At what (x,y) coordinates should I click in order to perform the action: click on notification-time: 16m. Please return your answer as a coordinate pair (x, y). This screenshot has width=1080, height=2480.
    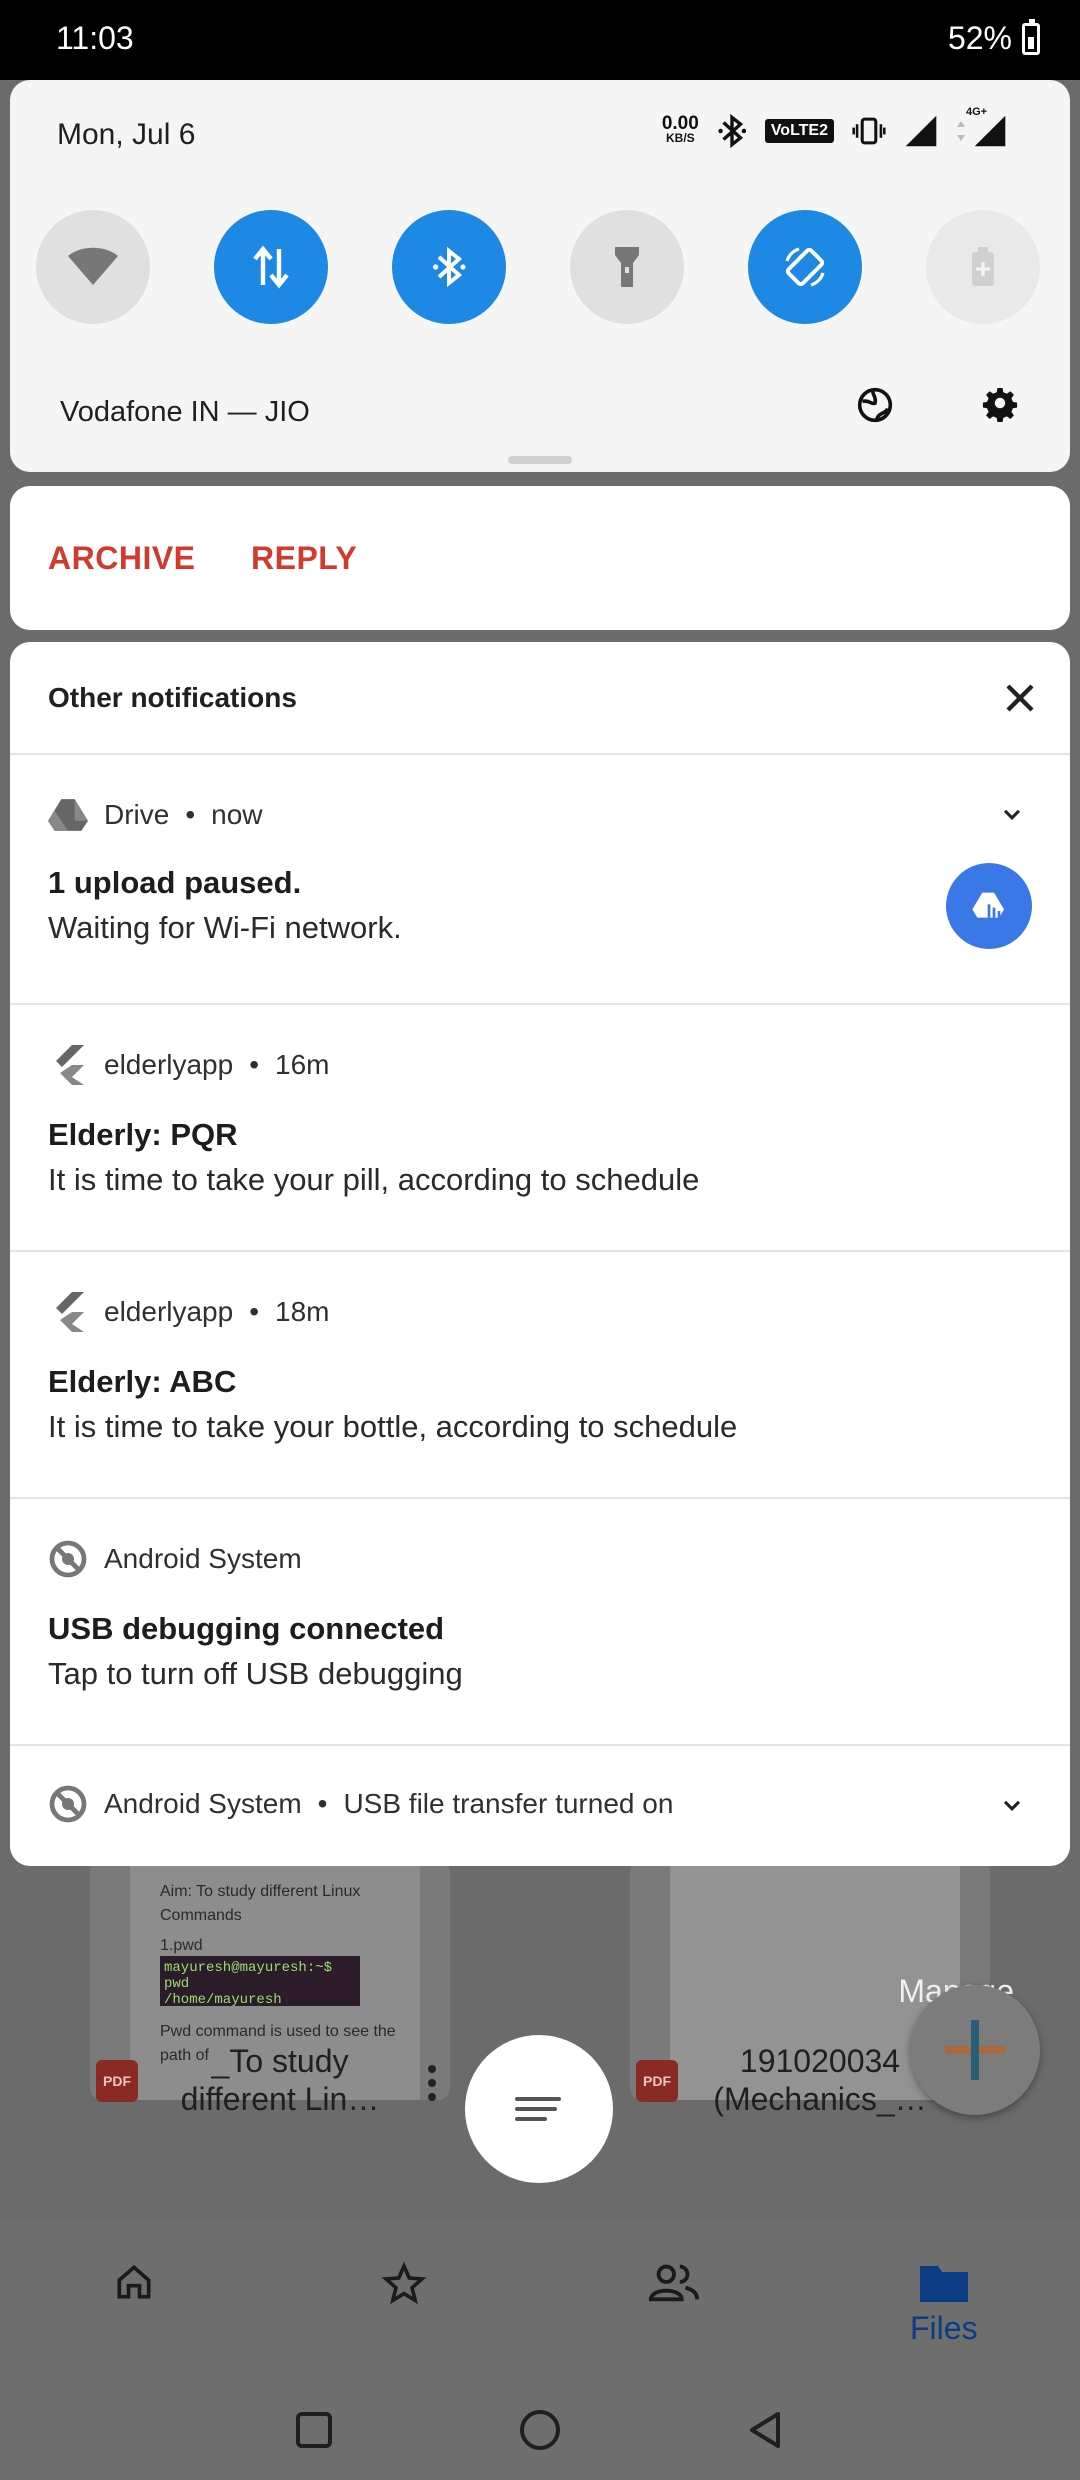
    Looking at the image, I should click on (302, 1064).